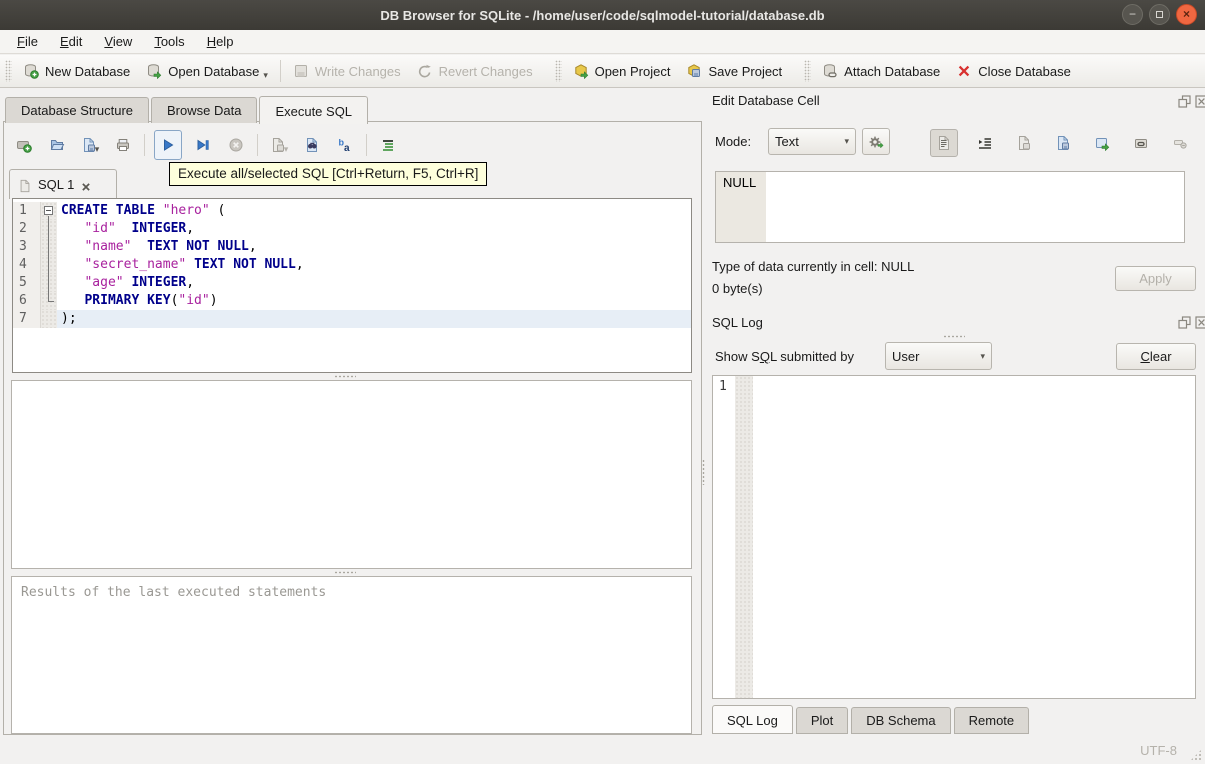 Image resolution: width=1205 pixels, height=764 pixels. Describe the element at coordinates (737, 322) in the screenshot. I see `sql-log-dock-title: SQL Log` at that location.